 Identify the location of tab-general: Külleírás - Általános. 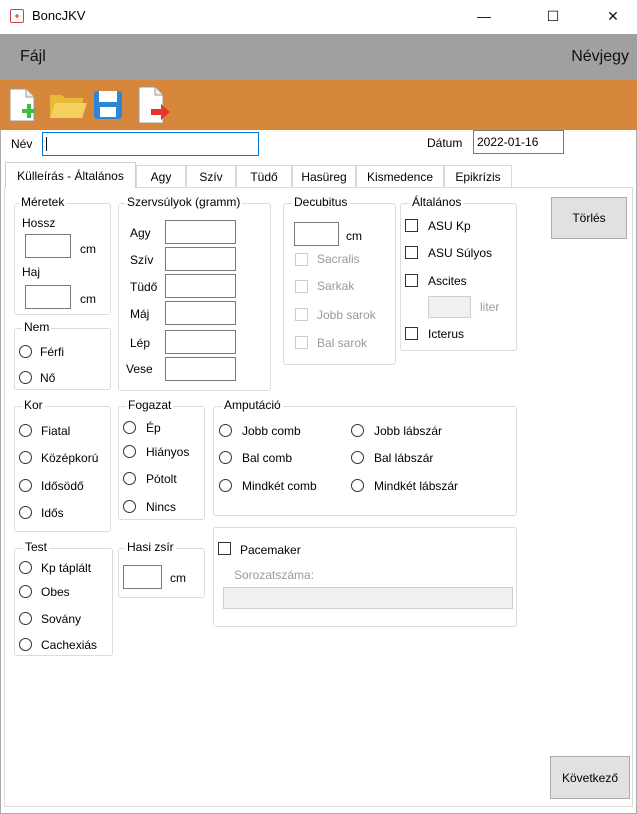
(70, 175).